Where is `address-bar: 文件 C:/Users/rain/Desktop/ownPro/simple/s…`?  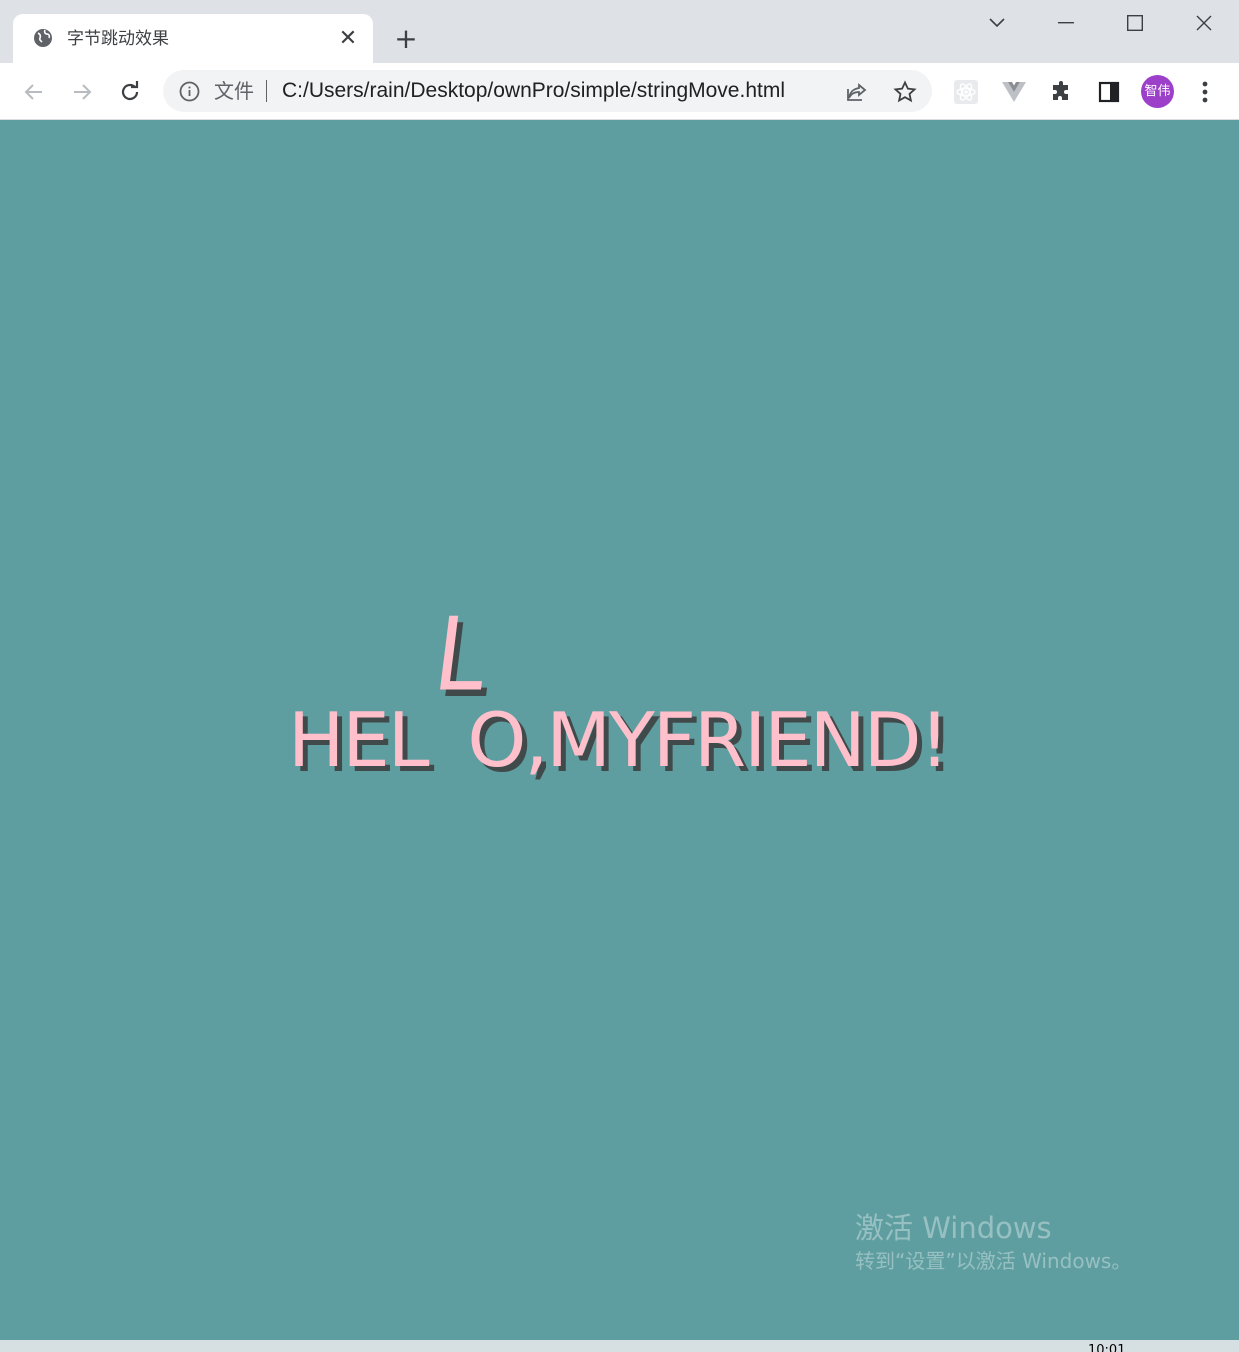
address-bar: 文件 C:/Users/rain/Desktop/ownPro/simple/s… is located at coordinates (547, 91).